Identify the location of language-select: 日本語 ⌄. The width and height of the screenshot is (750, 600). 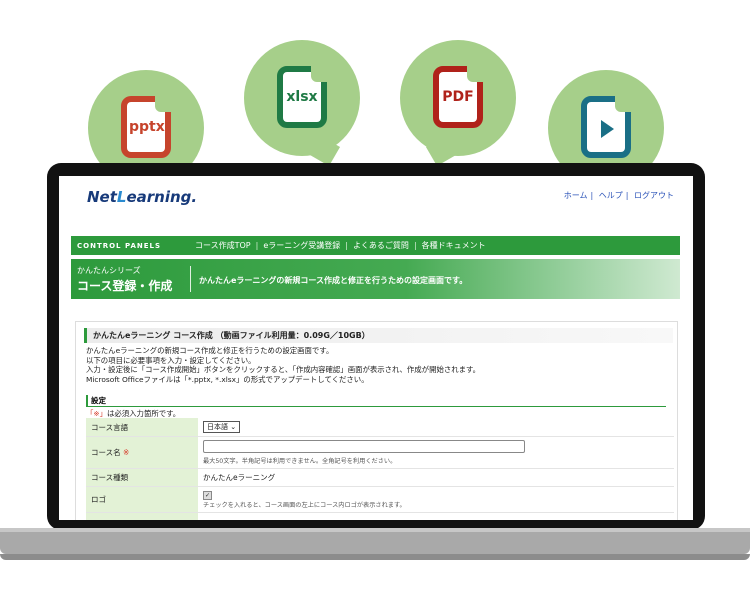
(222, 427).